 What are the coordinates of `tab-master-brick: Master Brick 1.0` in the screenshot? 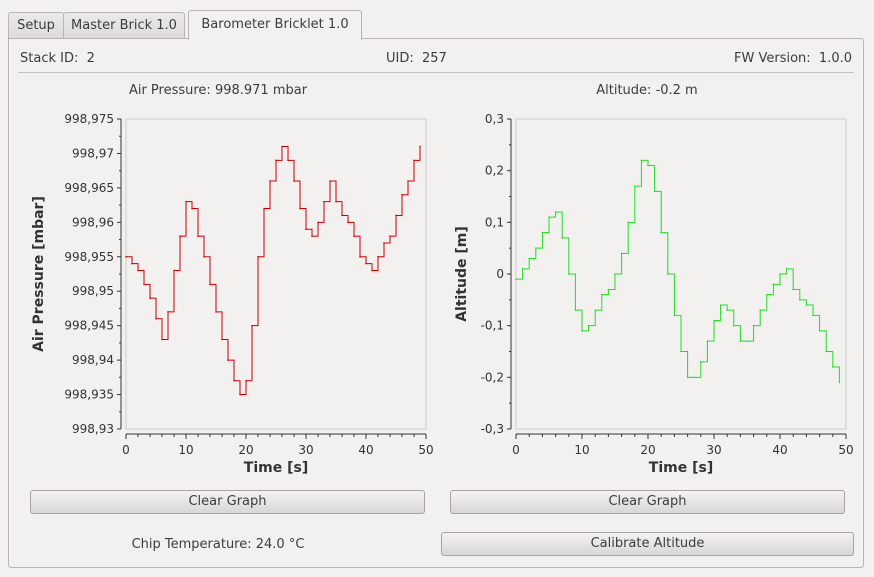 It's located at (124, 25).